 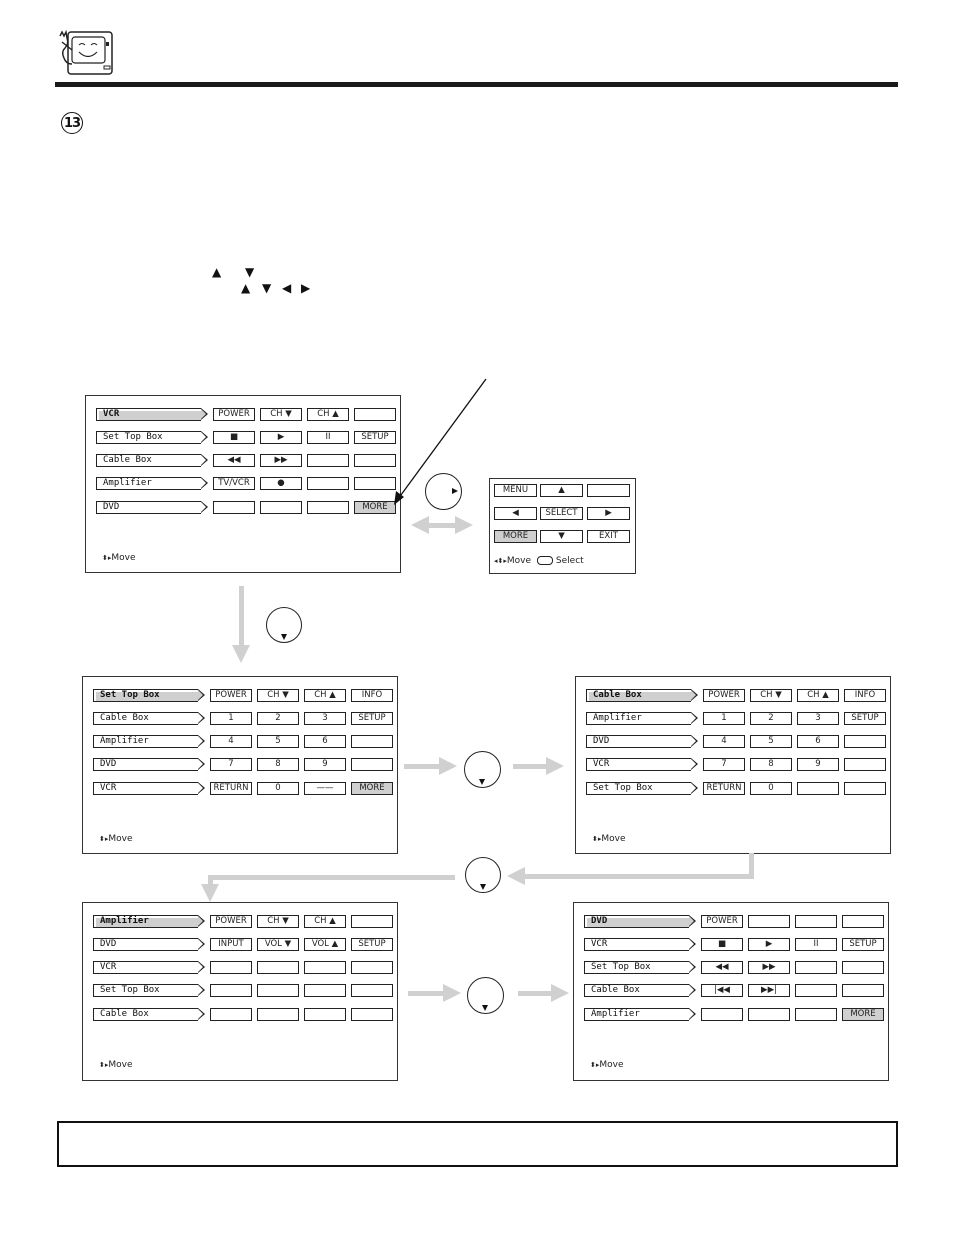 What do you see at coordinates (608, 536) in the screenshot?
I see `exit-button: EXIT` at bounding box center [608, 536].